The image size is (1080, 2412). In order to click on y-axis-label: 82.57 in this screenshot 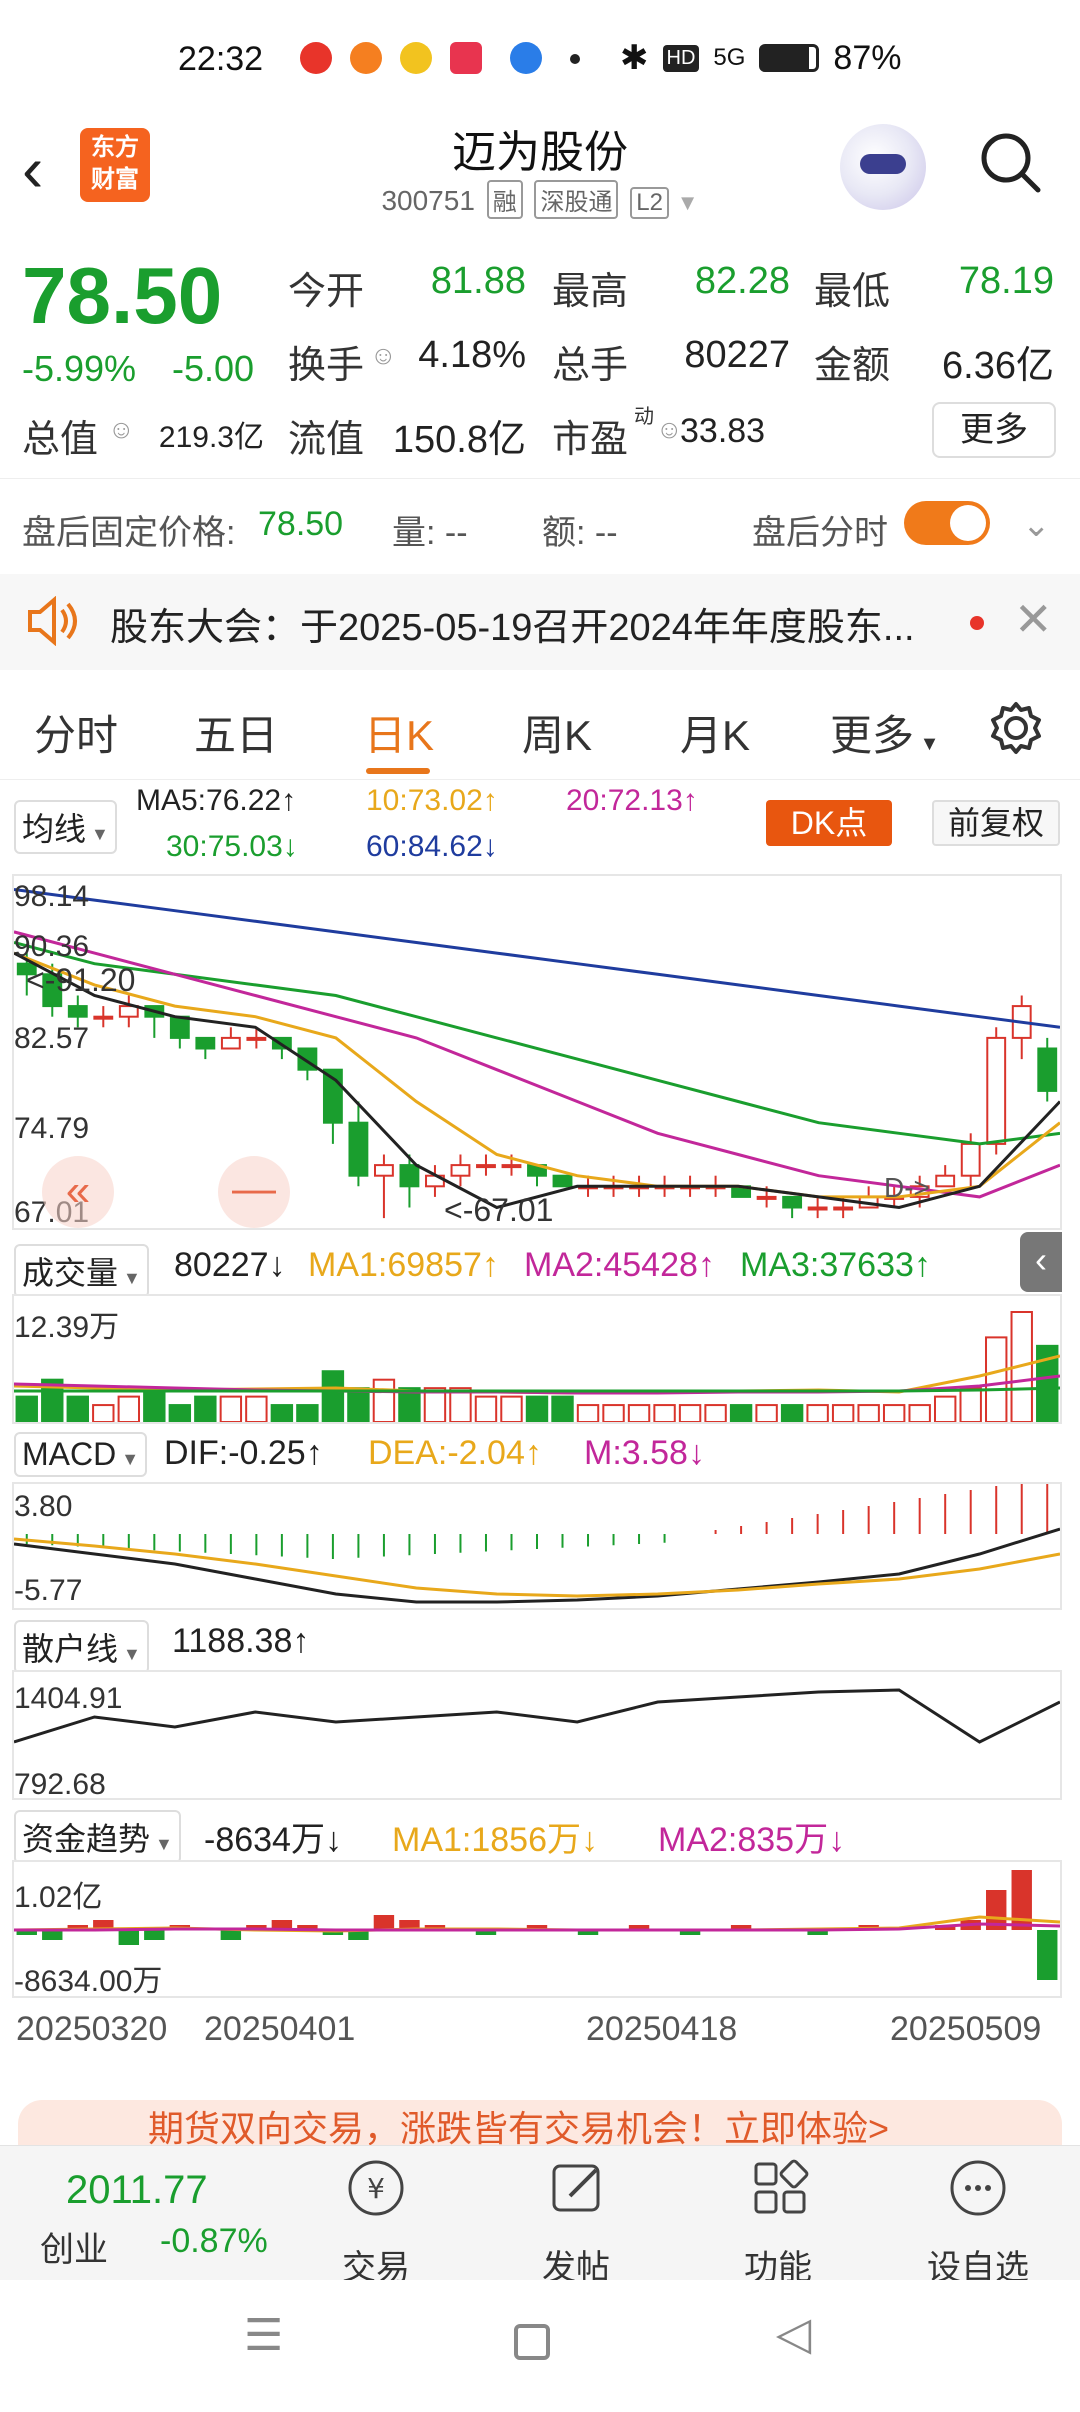, I will do `click(52, 1038)`.